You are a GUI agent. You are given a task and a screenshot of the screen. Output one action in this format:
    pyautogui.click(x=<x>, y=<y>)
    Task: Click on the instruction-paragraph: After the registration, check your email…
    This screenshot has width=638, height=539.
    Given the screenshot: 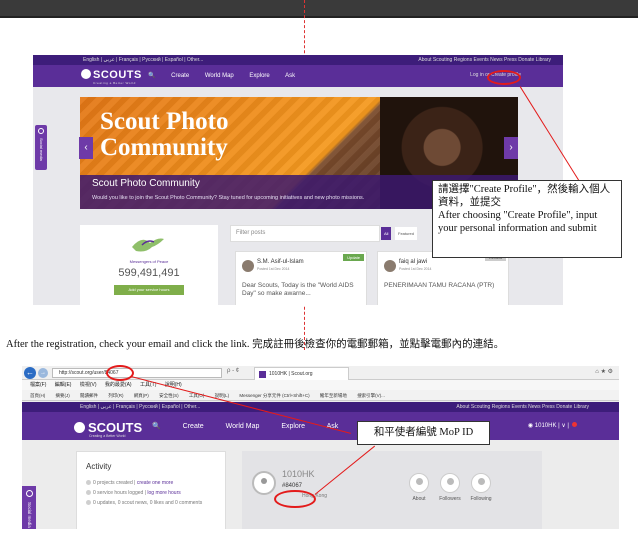 What is the action you would take?
    pyautogui.click(x=255, y=344)
    